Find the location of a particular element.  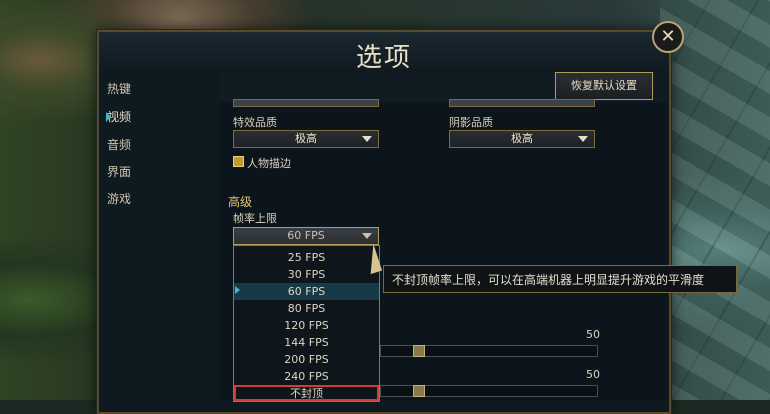

sidebar-item-video: 视频 is located at coordinates (118, 116).